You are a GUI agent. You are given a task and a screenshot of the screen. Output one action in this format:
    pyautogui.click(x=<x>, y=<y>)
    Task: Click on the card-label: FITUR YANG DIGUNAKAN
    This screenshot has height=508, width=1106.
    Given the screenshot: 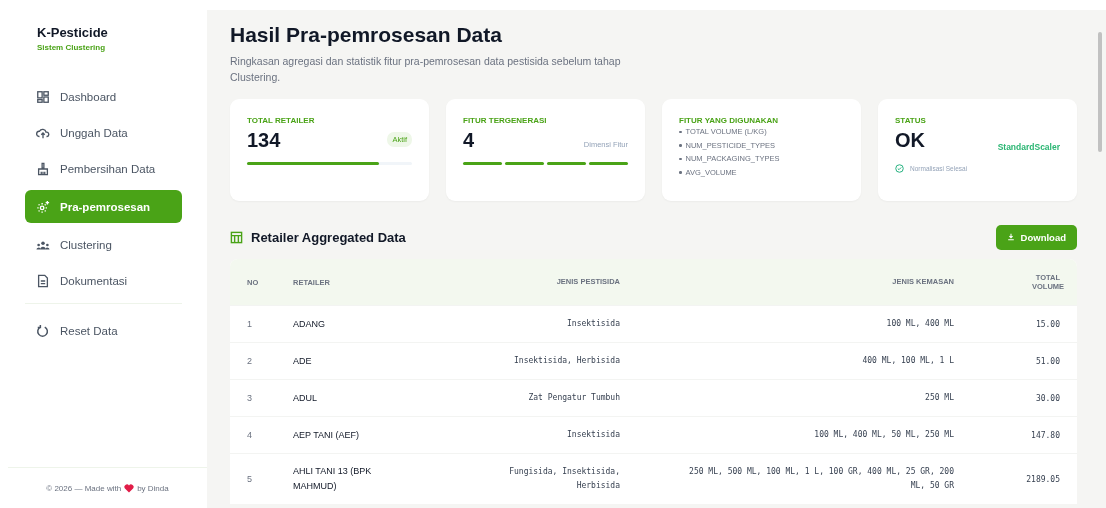 What is the action you would take?
    pyautogui.click(x=729, y=120)
    